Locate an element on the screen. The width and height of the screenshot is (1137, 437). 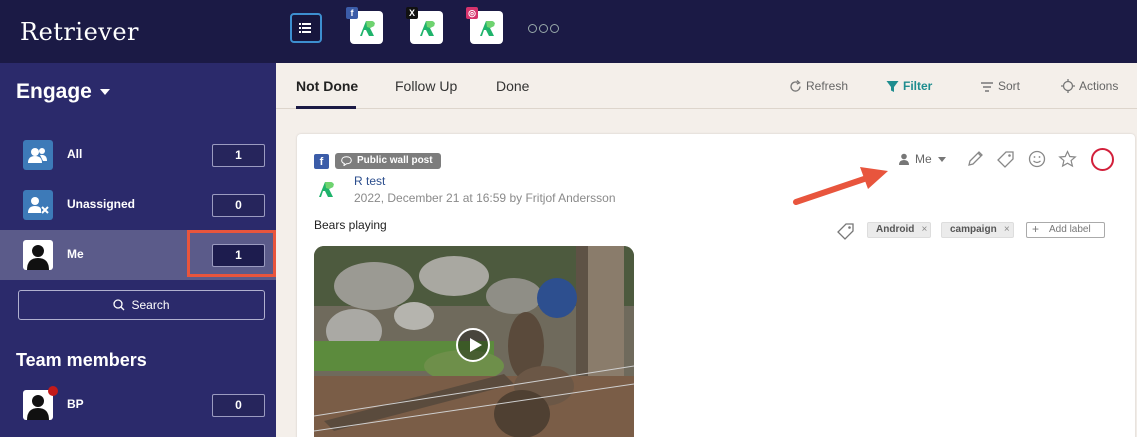
label-text: campaign is located at coordinates (973, 229).